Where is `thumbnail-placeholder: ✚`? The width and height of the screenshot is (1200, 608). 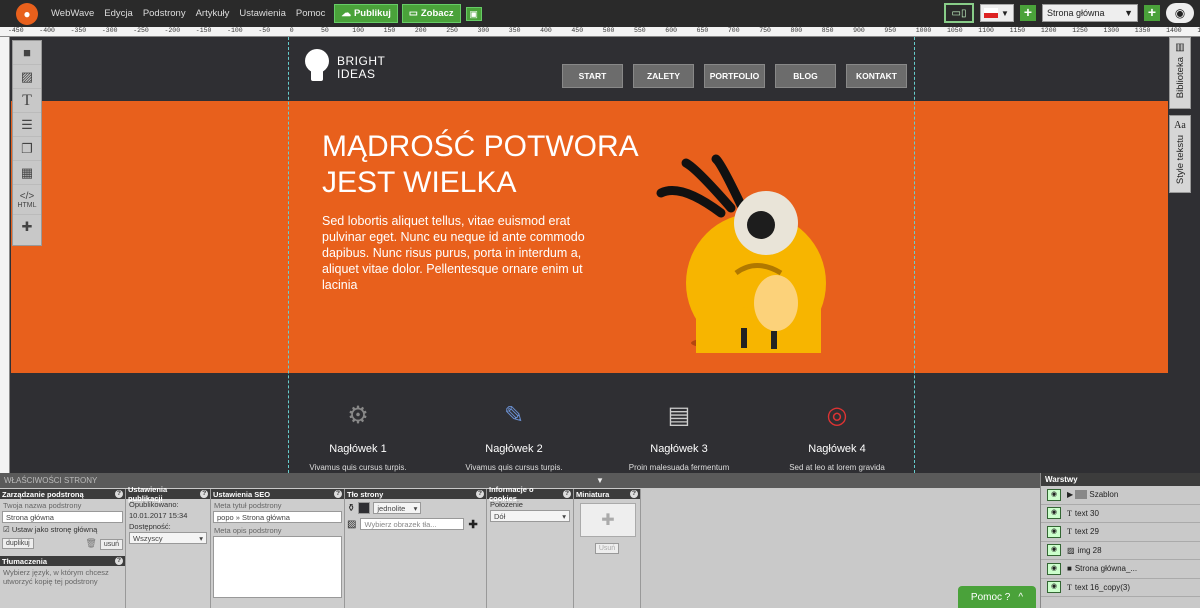 thumbnail-placeholder: ✚ is located at coordinates (608, 520).